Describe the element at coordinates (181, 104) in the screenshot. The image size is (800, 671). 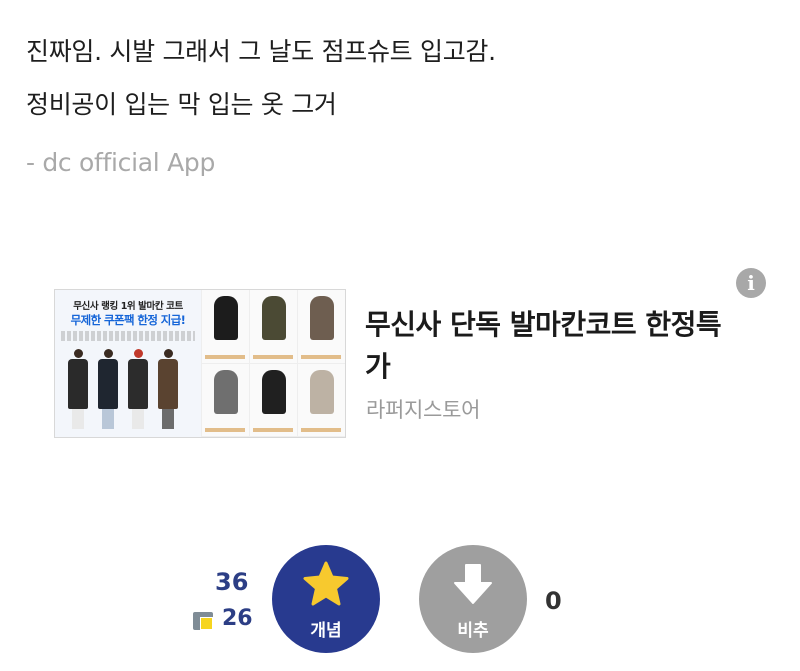
I see `post-line-2: 정비공이 입는 막 입는 옷 그거` at that location.